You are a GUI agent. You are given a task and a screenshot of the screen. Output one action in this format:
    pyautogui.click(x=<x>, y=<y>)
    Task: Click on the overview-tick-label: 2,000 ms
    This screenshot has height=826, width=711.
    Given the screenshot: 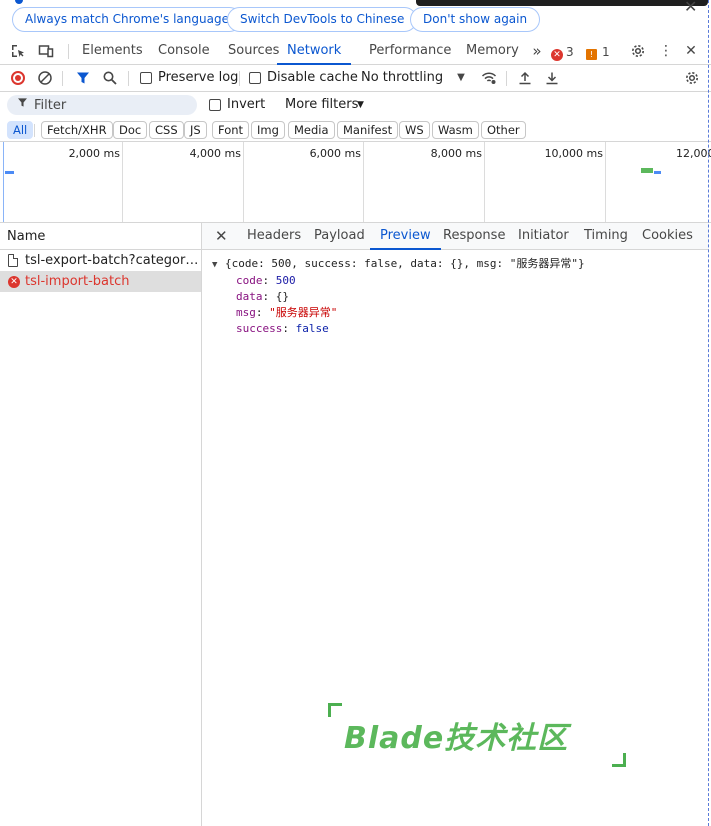 What is the action you would take?
    pyautogui.click(x=94, y=153)
    